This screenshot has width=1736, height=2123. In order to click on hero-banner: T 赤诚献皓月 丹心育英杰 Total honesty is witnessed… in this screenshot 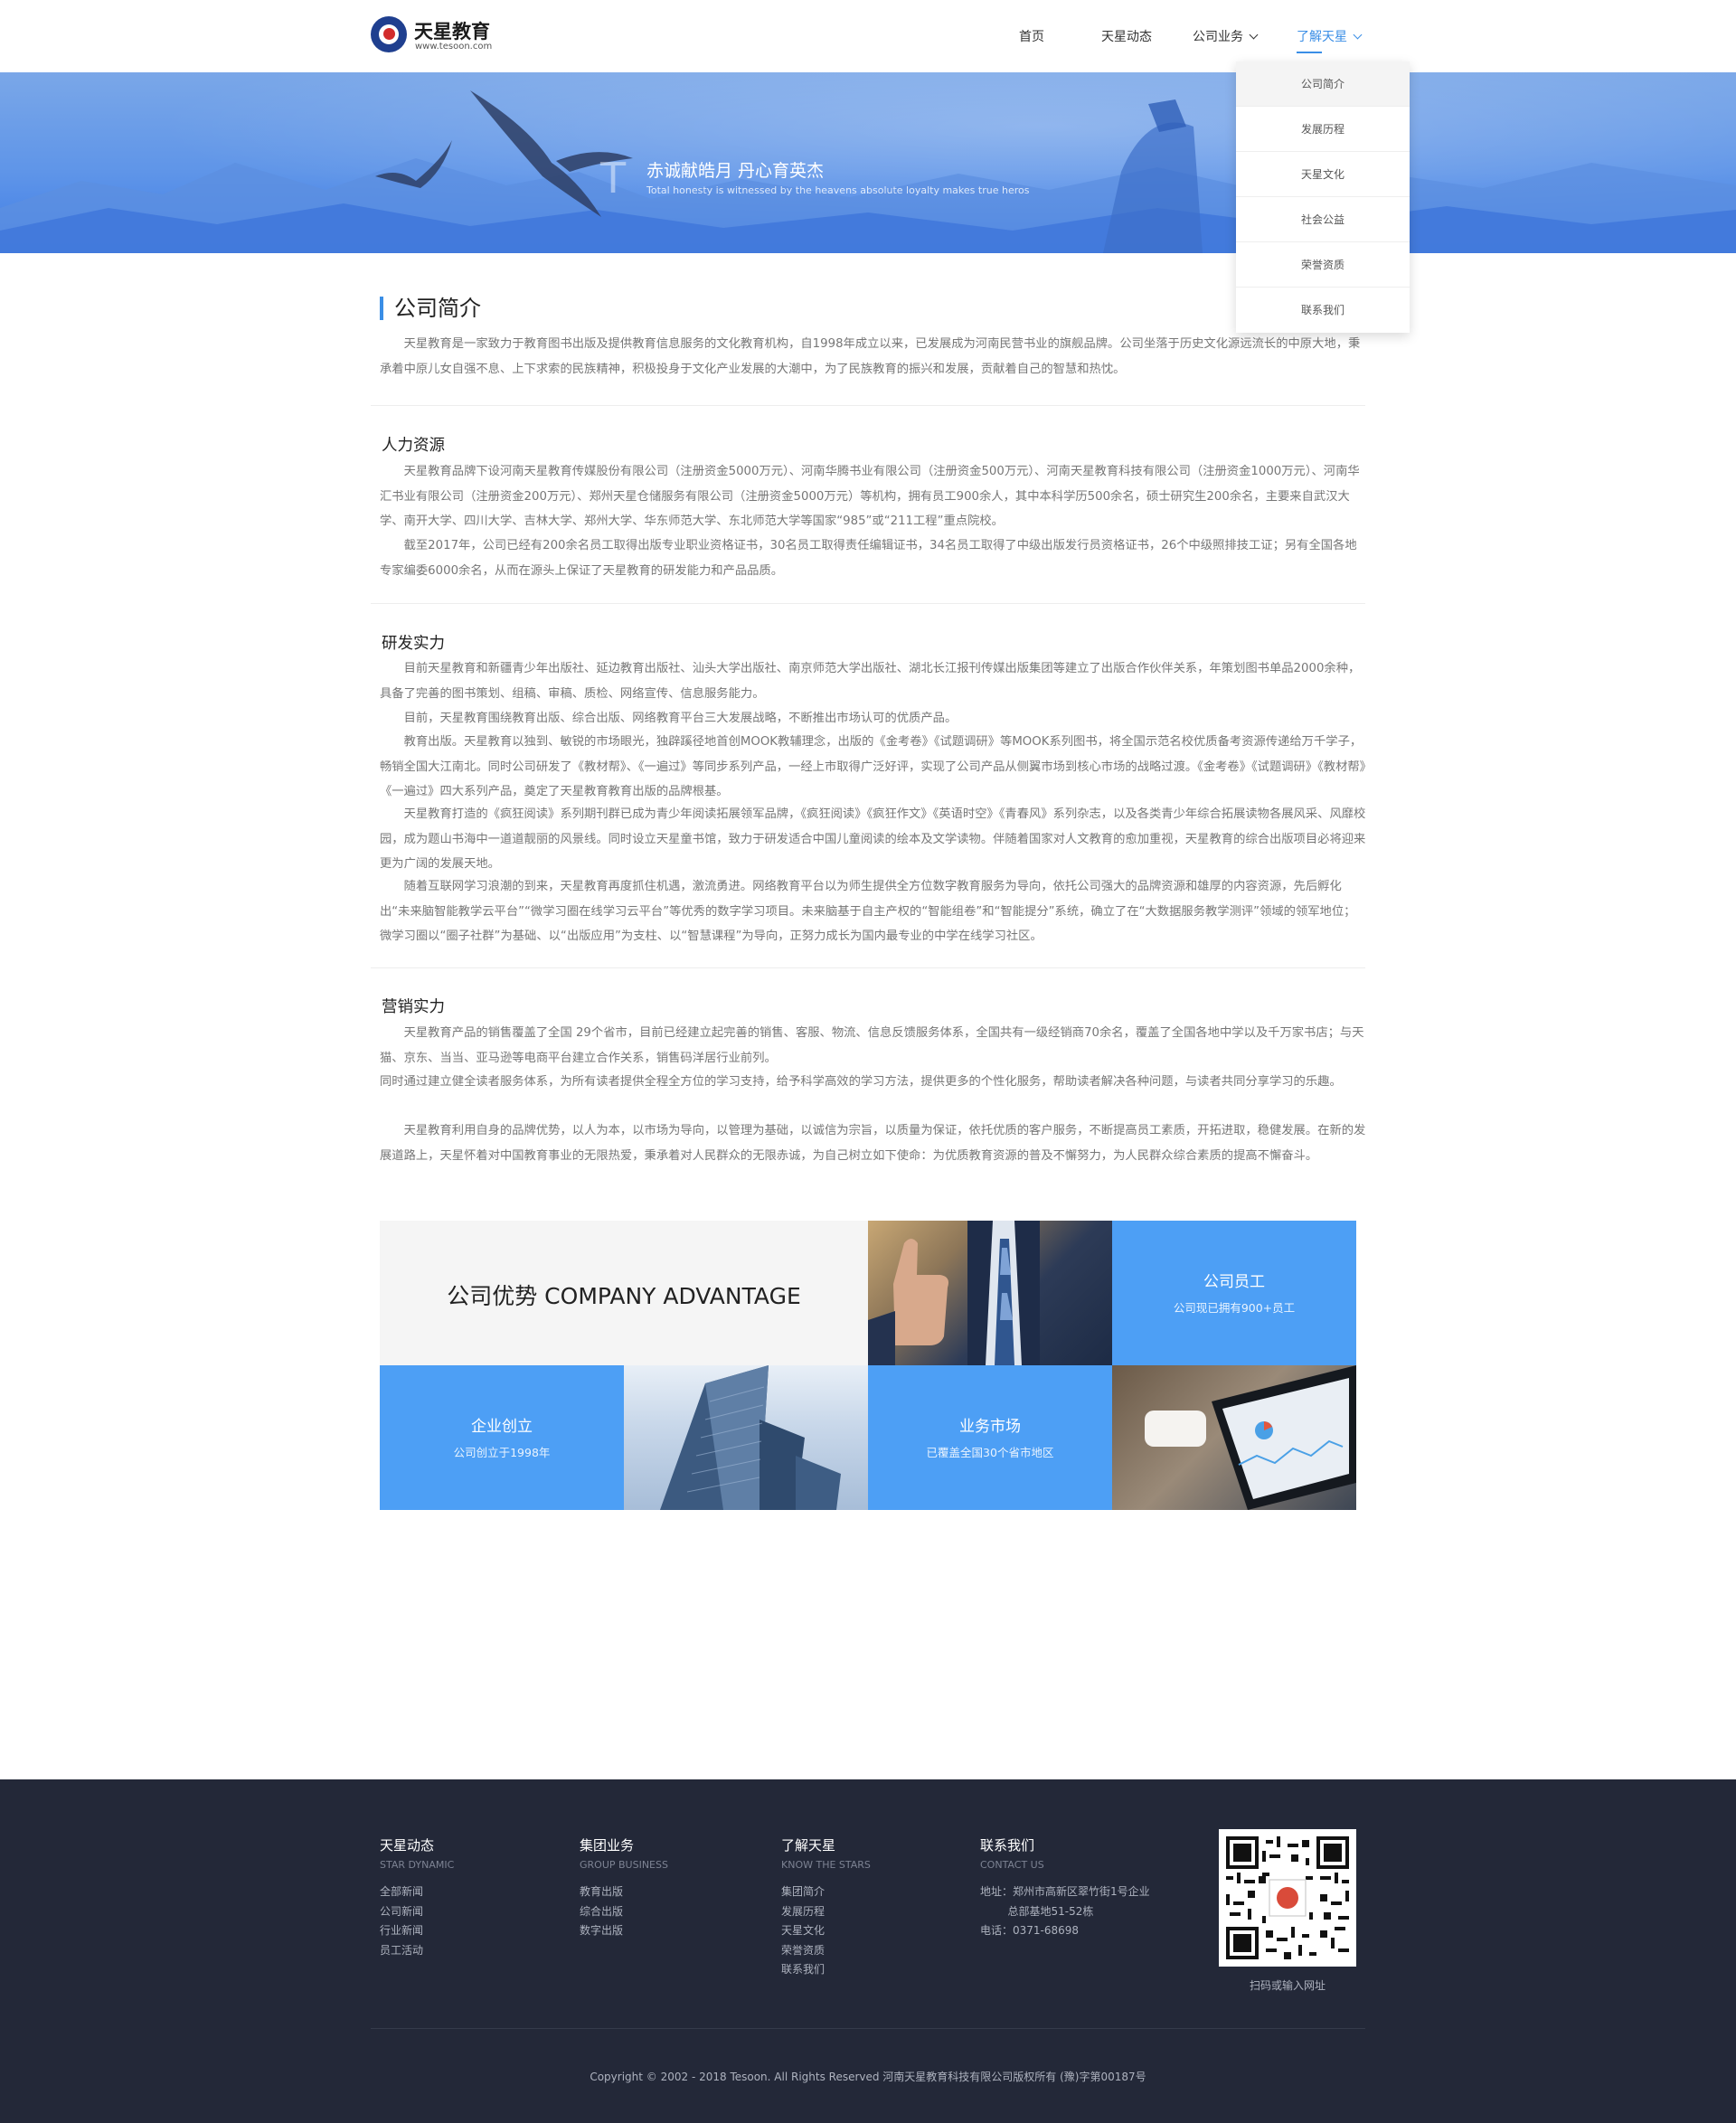, I will do `click(868, 162)`.